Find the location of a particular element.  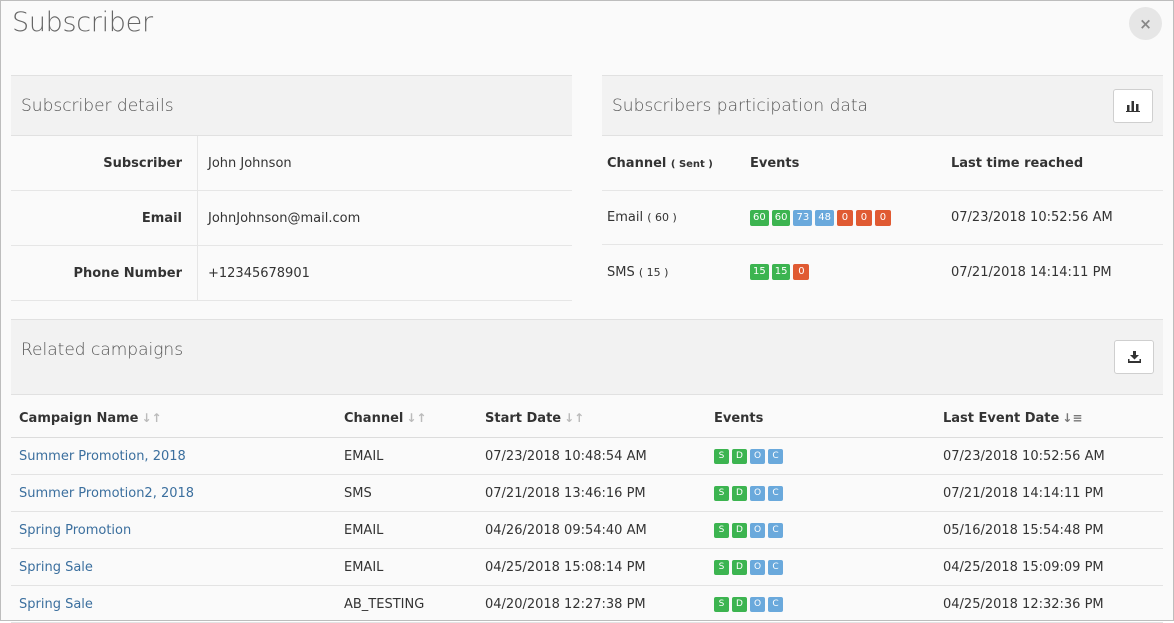

campaign-link: Spring Promotion is located at coordinates (75, 530).